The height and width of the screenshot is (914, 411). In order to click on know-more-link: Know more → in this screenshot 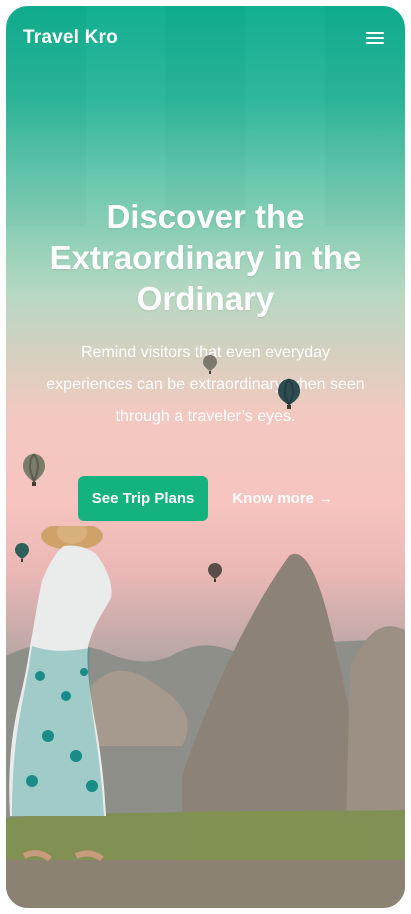, I will do `click(282, 498)`.